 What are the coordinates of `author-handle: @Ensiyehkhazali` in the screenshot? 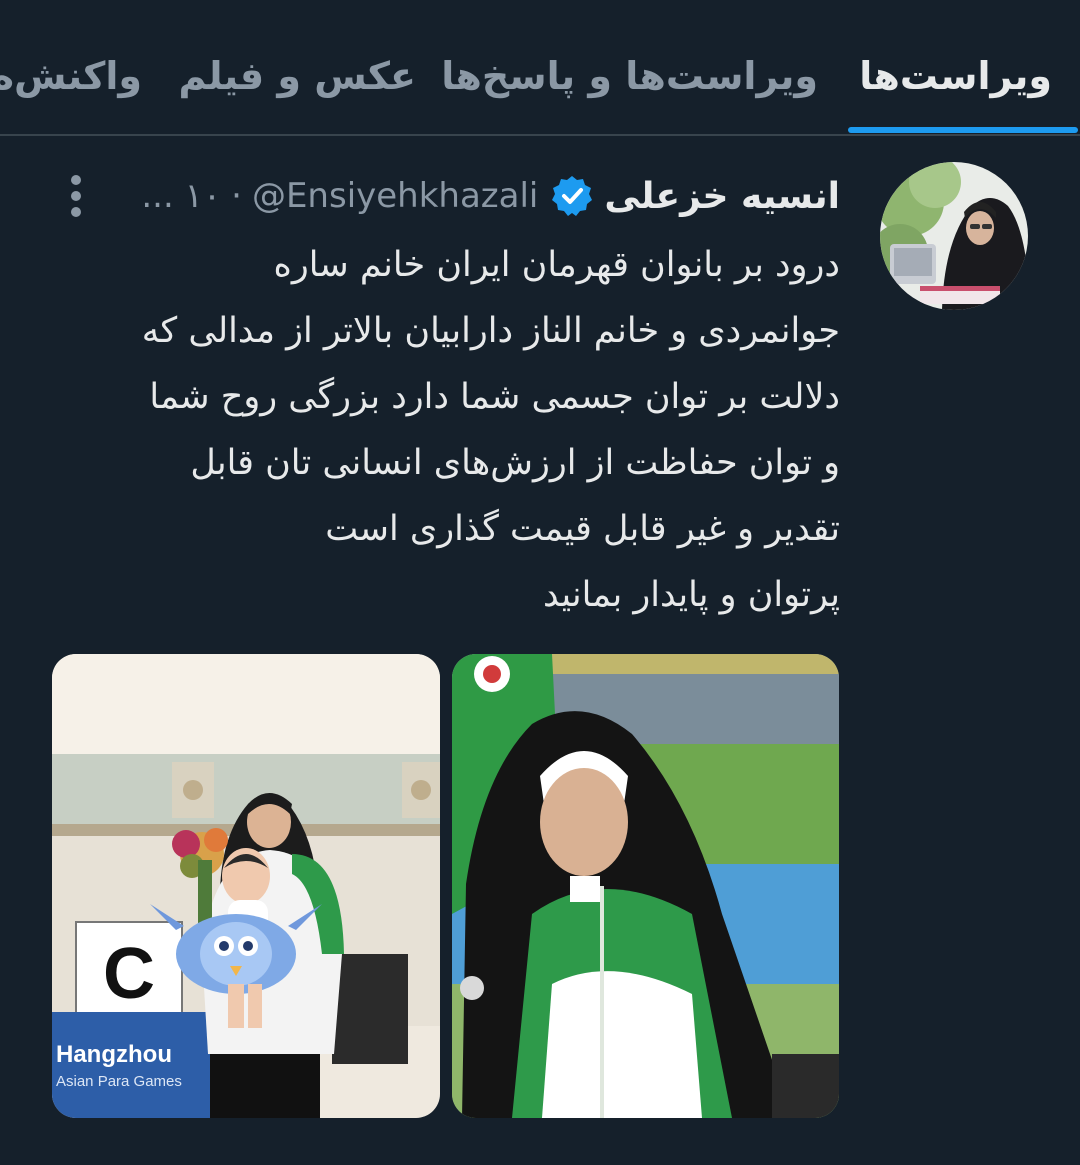 It's located at (395, 196).